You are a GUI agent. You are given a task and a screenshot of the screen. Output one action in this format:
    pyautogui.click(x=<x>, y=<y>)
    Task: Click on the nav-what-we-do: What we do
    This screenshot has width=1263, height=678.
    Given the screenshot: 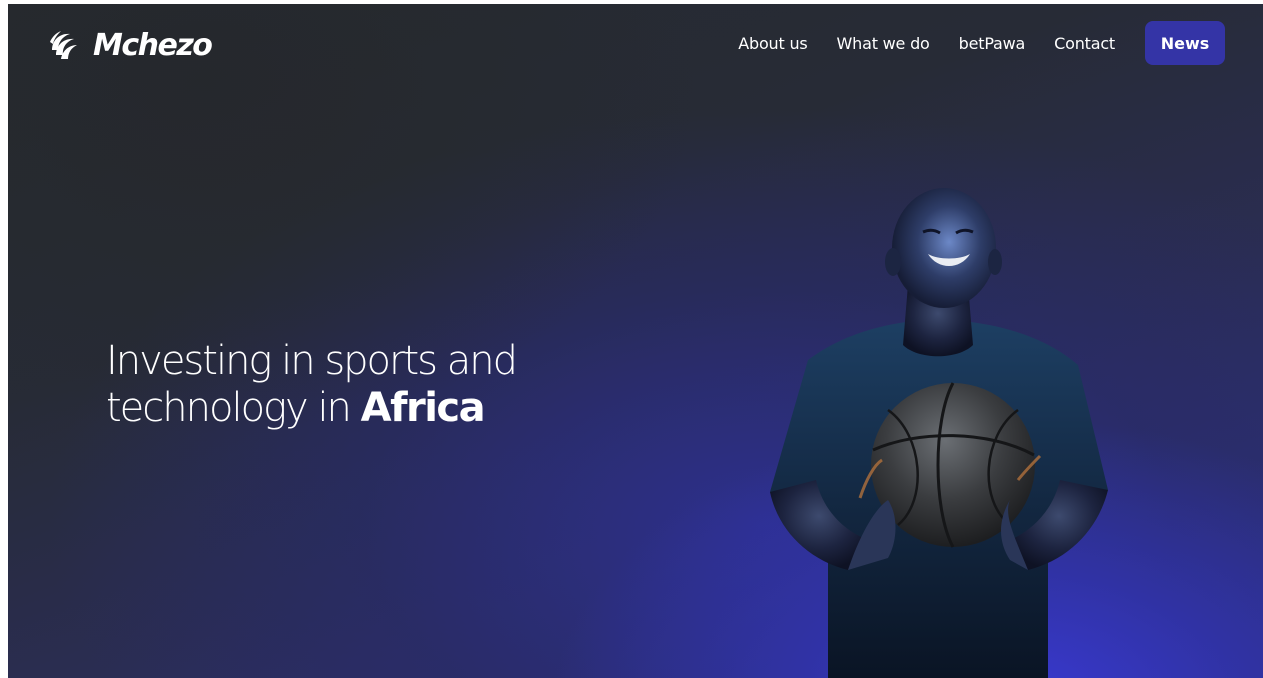 What is the action you would take?
    pyautogui.click(x=883, y=43)
    